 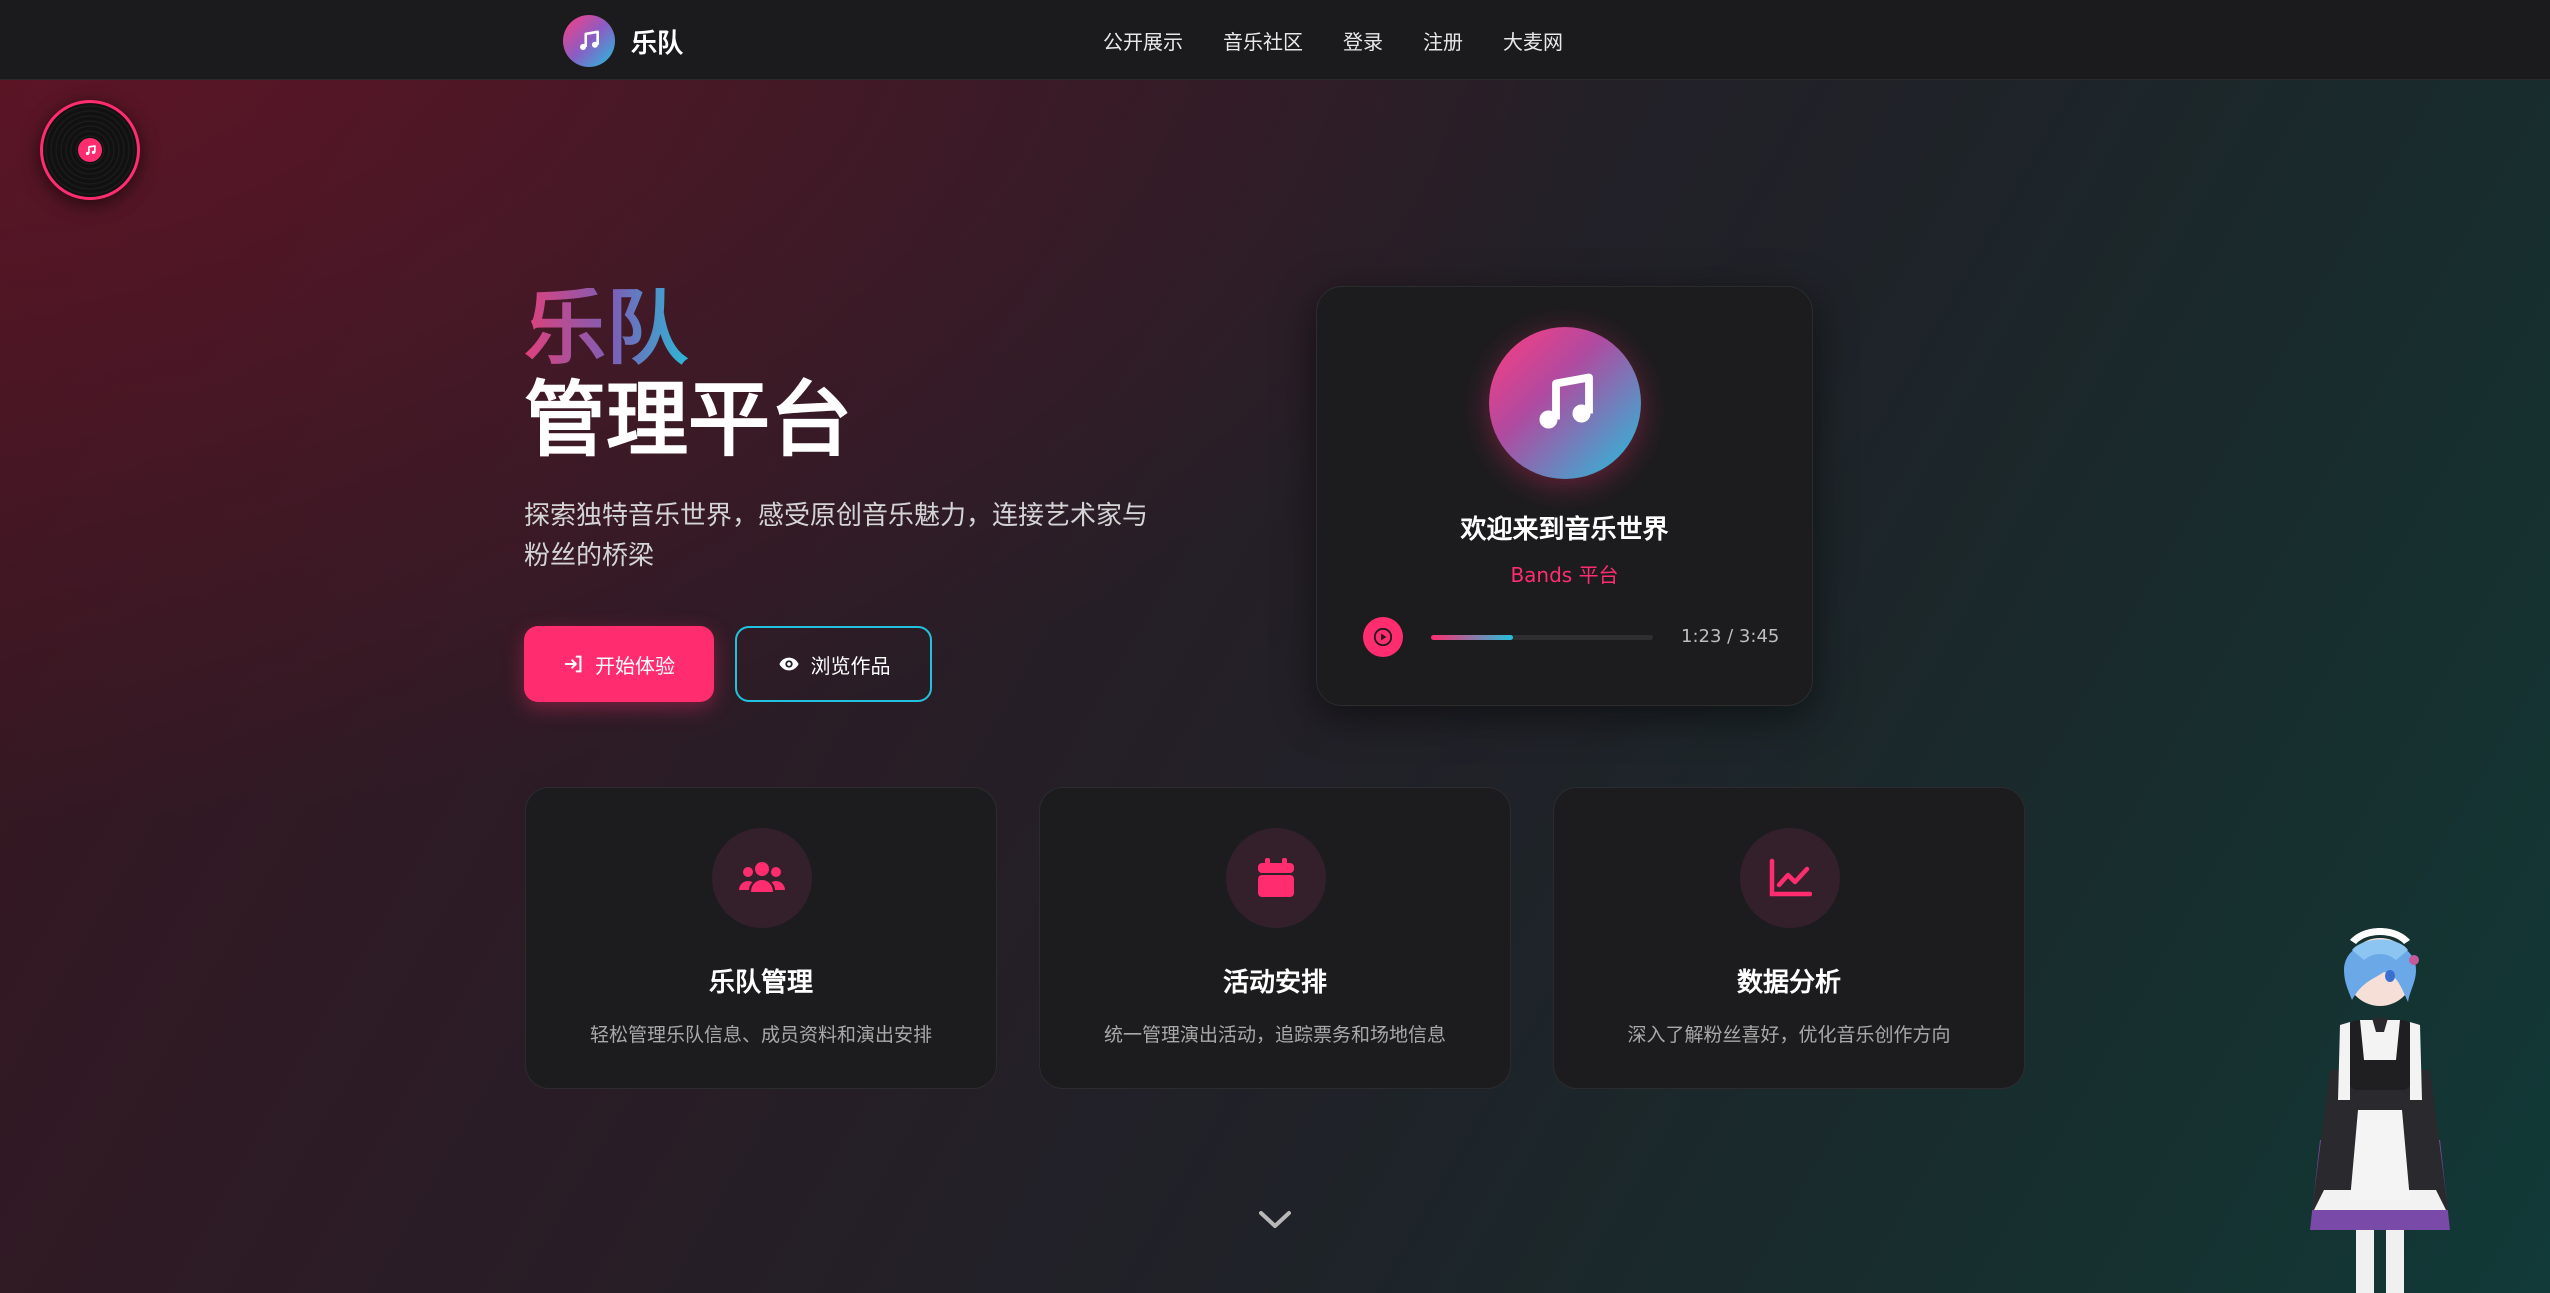 I want to click on users-icon, so click(x=762, y=877).